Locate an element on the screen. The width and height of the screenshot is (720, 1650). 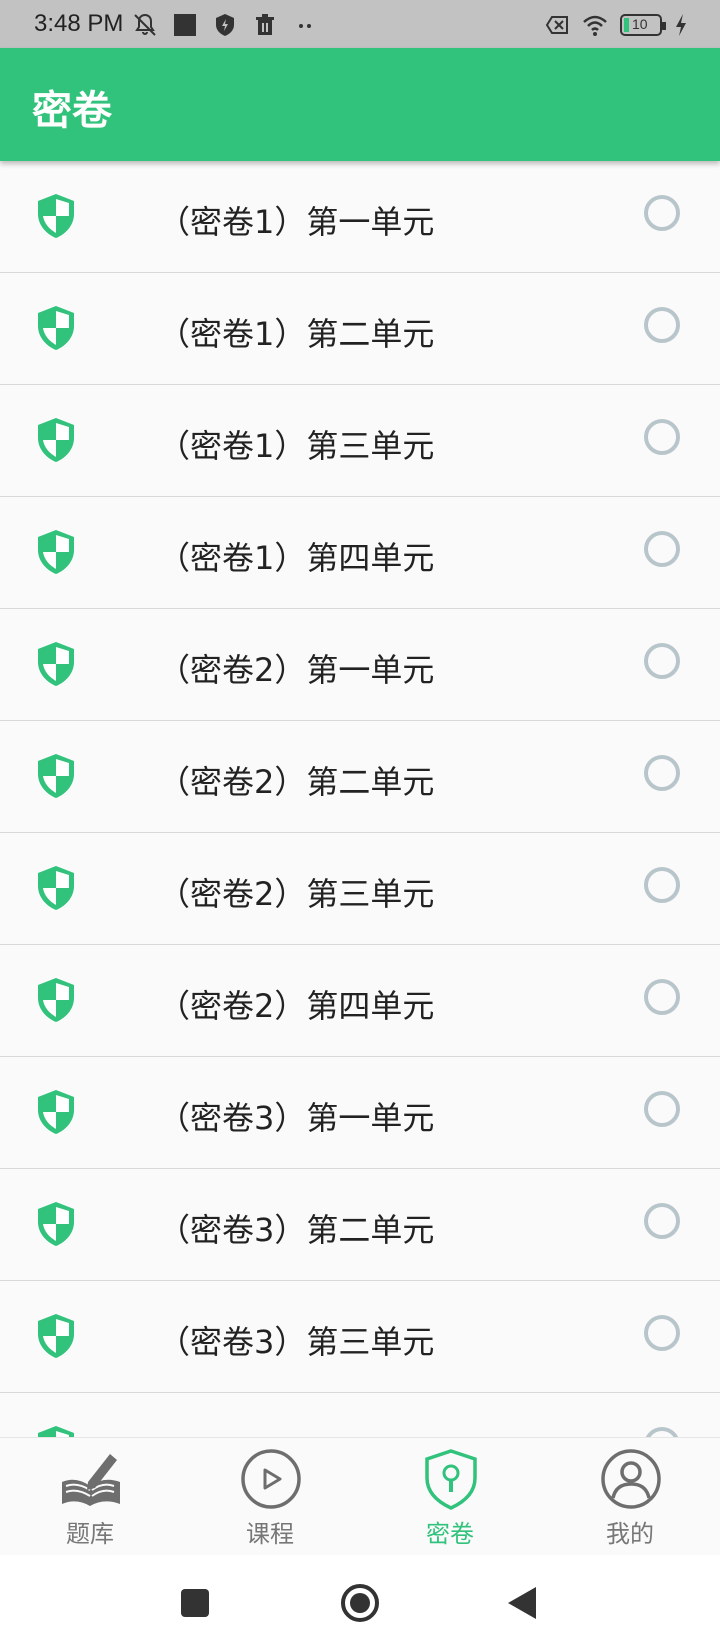
list-item: （密卷1）第一单元 is located at coordinates (360, 217).